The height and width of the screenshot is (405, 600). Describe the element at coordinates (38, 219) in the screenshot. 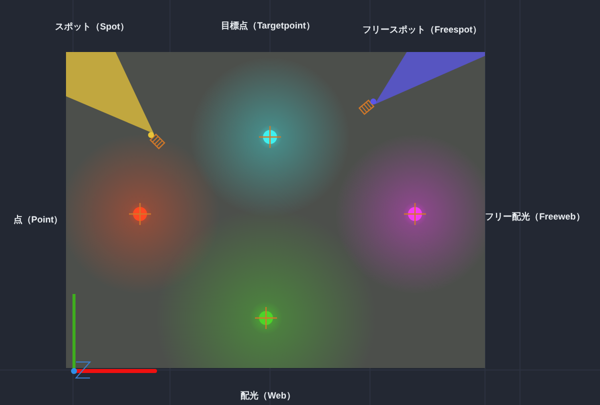

I see `light-label: 点（Point）` at that location.